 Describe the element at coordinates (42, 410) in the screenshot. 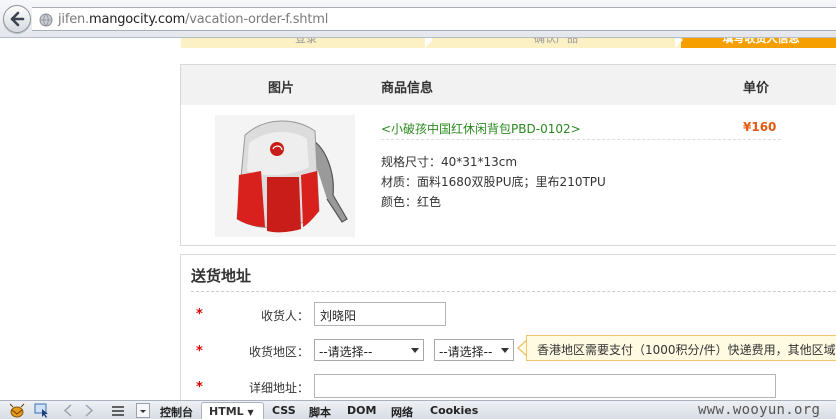

I see `inspect-icon` at that location.